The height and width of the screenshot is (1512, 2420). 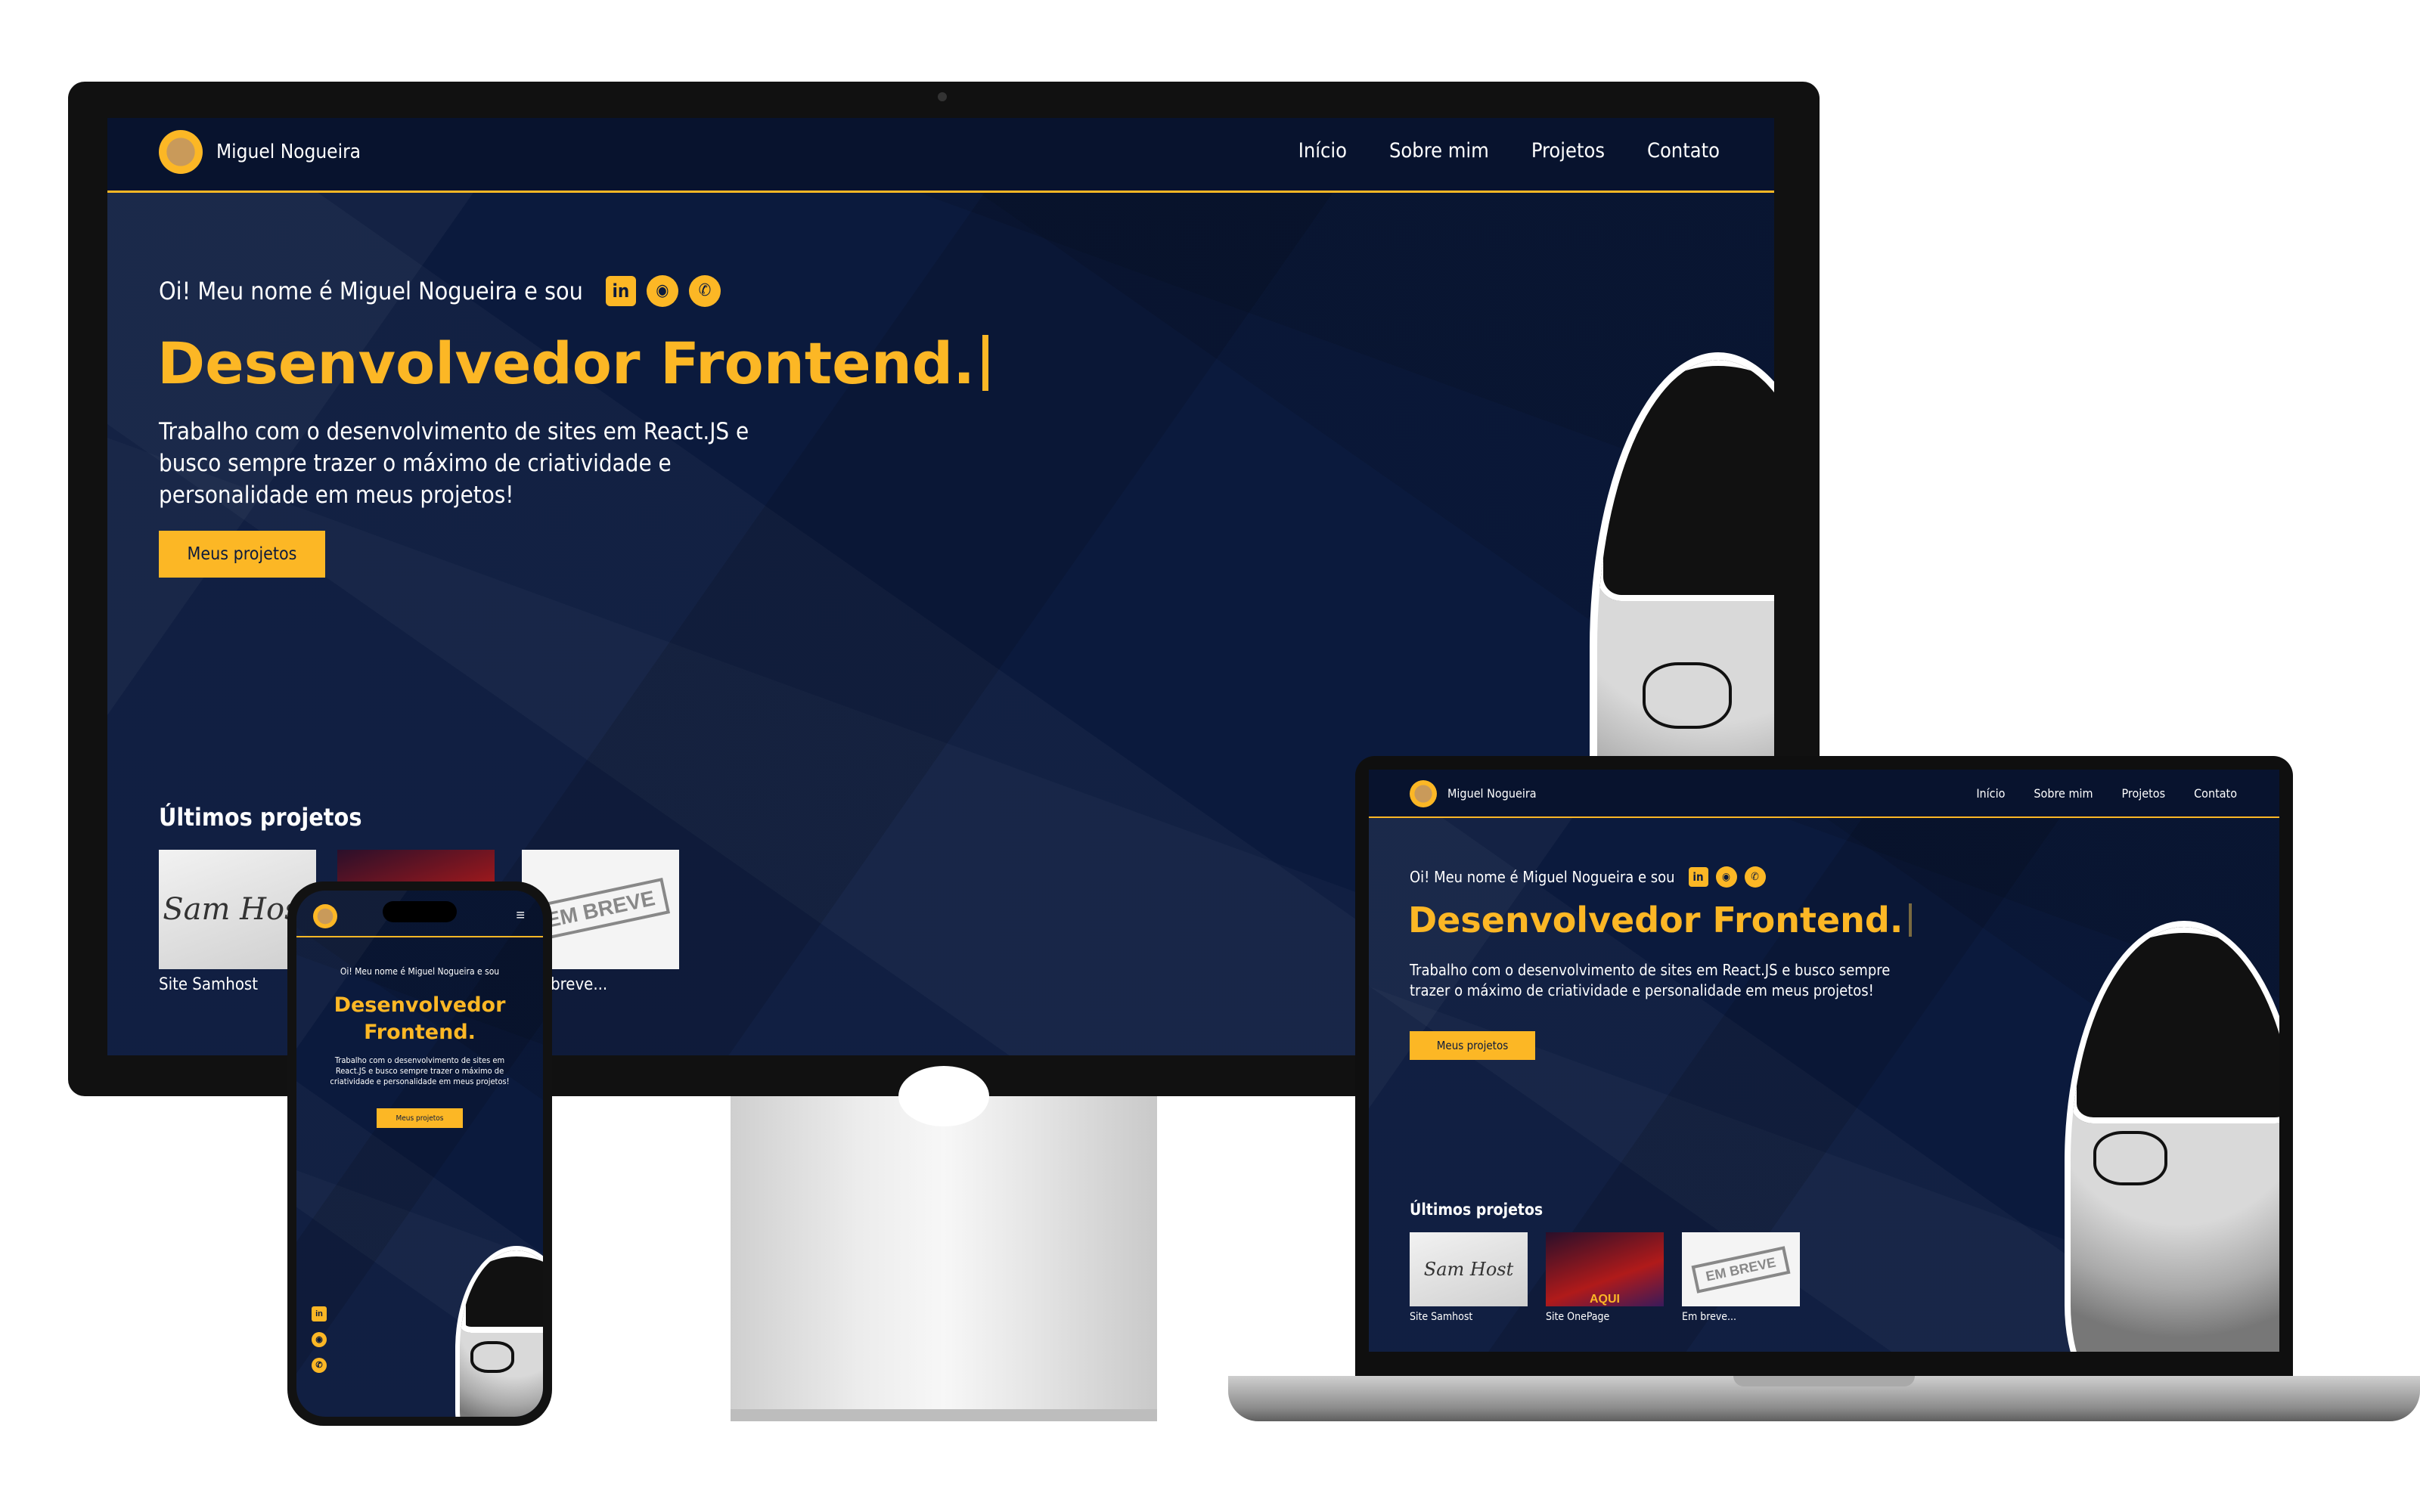 What do you see at coordinates (943, 96) in the screenshot?
I see `monitor-camera` at bounding box center [943, 96].